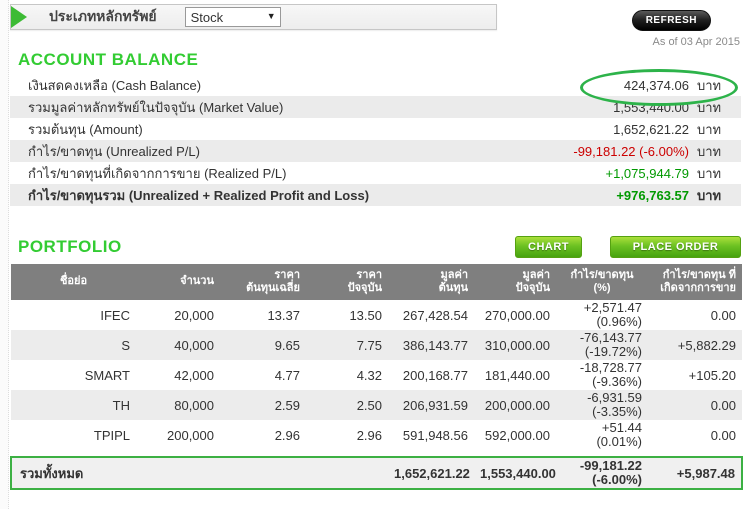  I want to click on col-header-realized-pl: กำไร/ขาดทุน ที่ เกิดจากการขาย, so click(695, 282).